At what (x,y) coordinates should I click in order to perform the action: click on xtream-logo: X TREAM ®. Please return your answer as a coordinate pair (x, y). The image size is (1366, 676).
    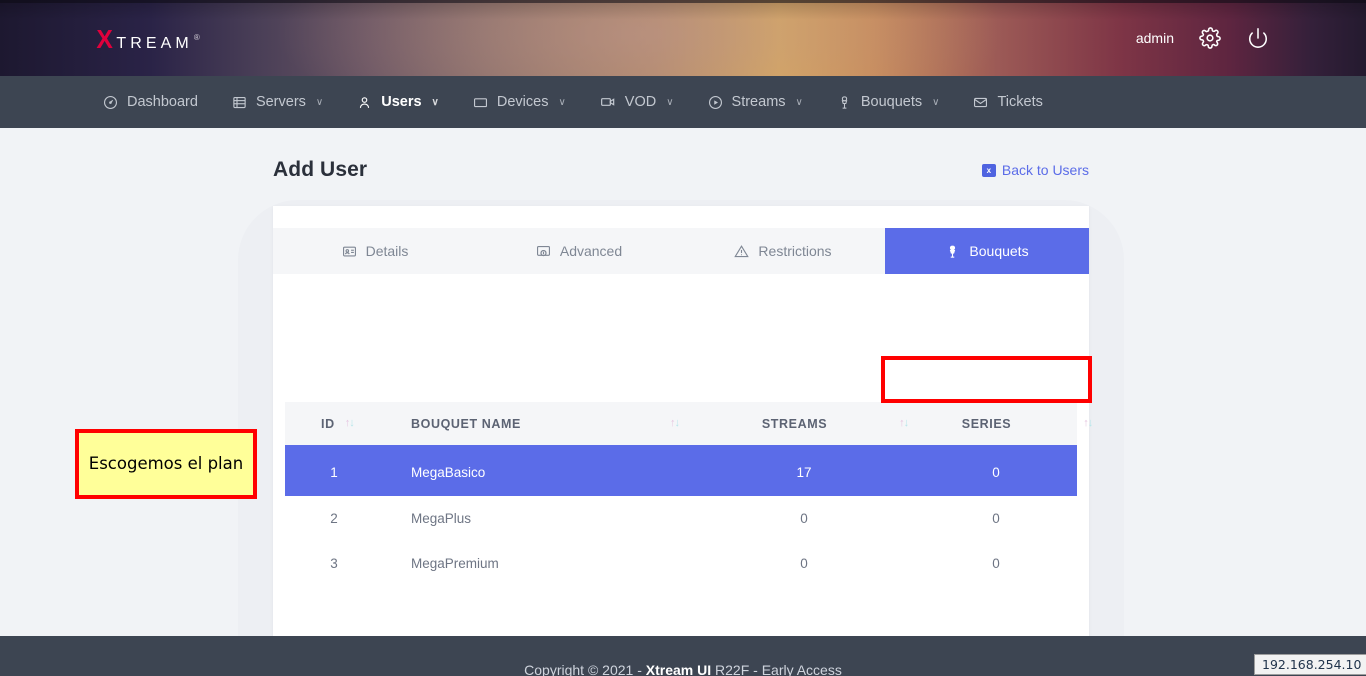
    Looking at the image, I should click on (148, 39).